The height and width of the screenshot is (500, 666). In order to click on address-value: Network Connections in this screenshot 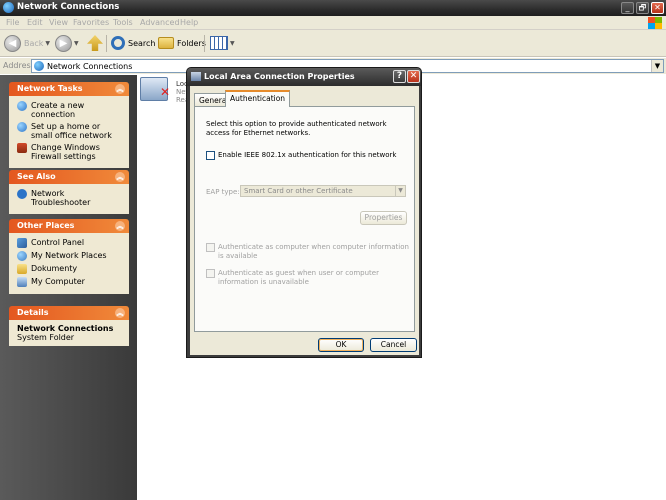, I will do `click(90, 66)`.